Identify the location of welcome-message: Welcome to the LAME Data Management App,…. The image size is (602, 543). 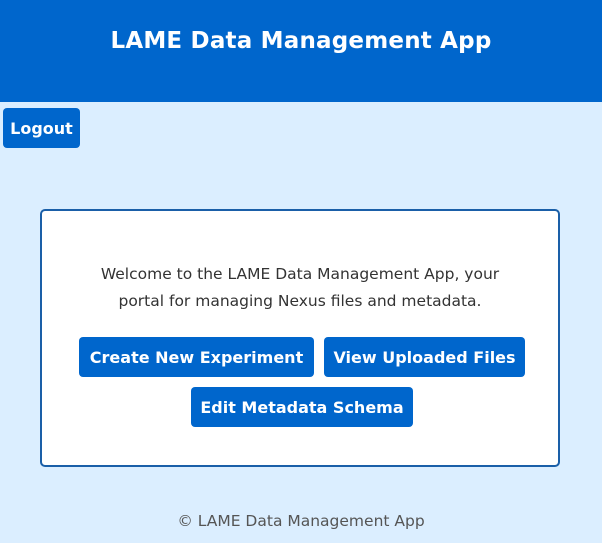
(300, 288).